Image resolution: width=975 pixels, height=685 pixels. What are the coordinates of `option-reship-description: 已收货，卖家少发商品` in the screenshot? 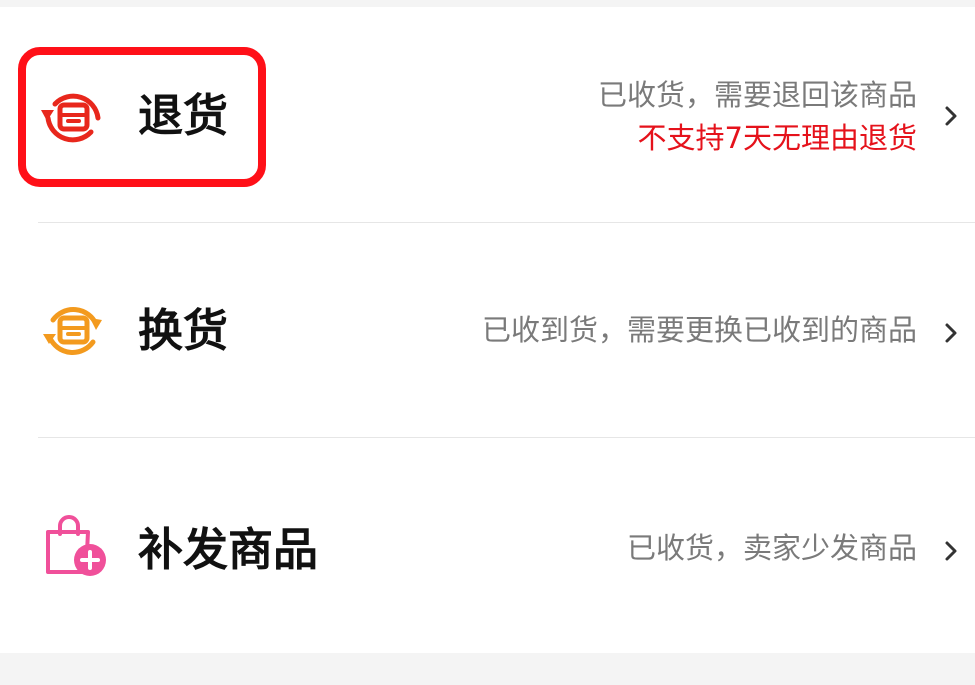 It's located at (771, 548).